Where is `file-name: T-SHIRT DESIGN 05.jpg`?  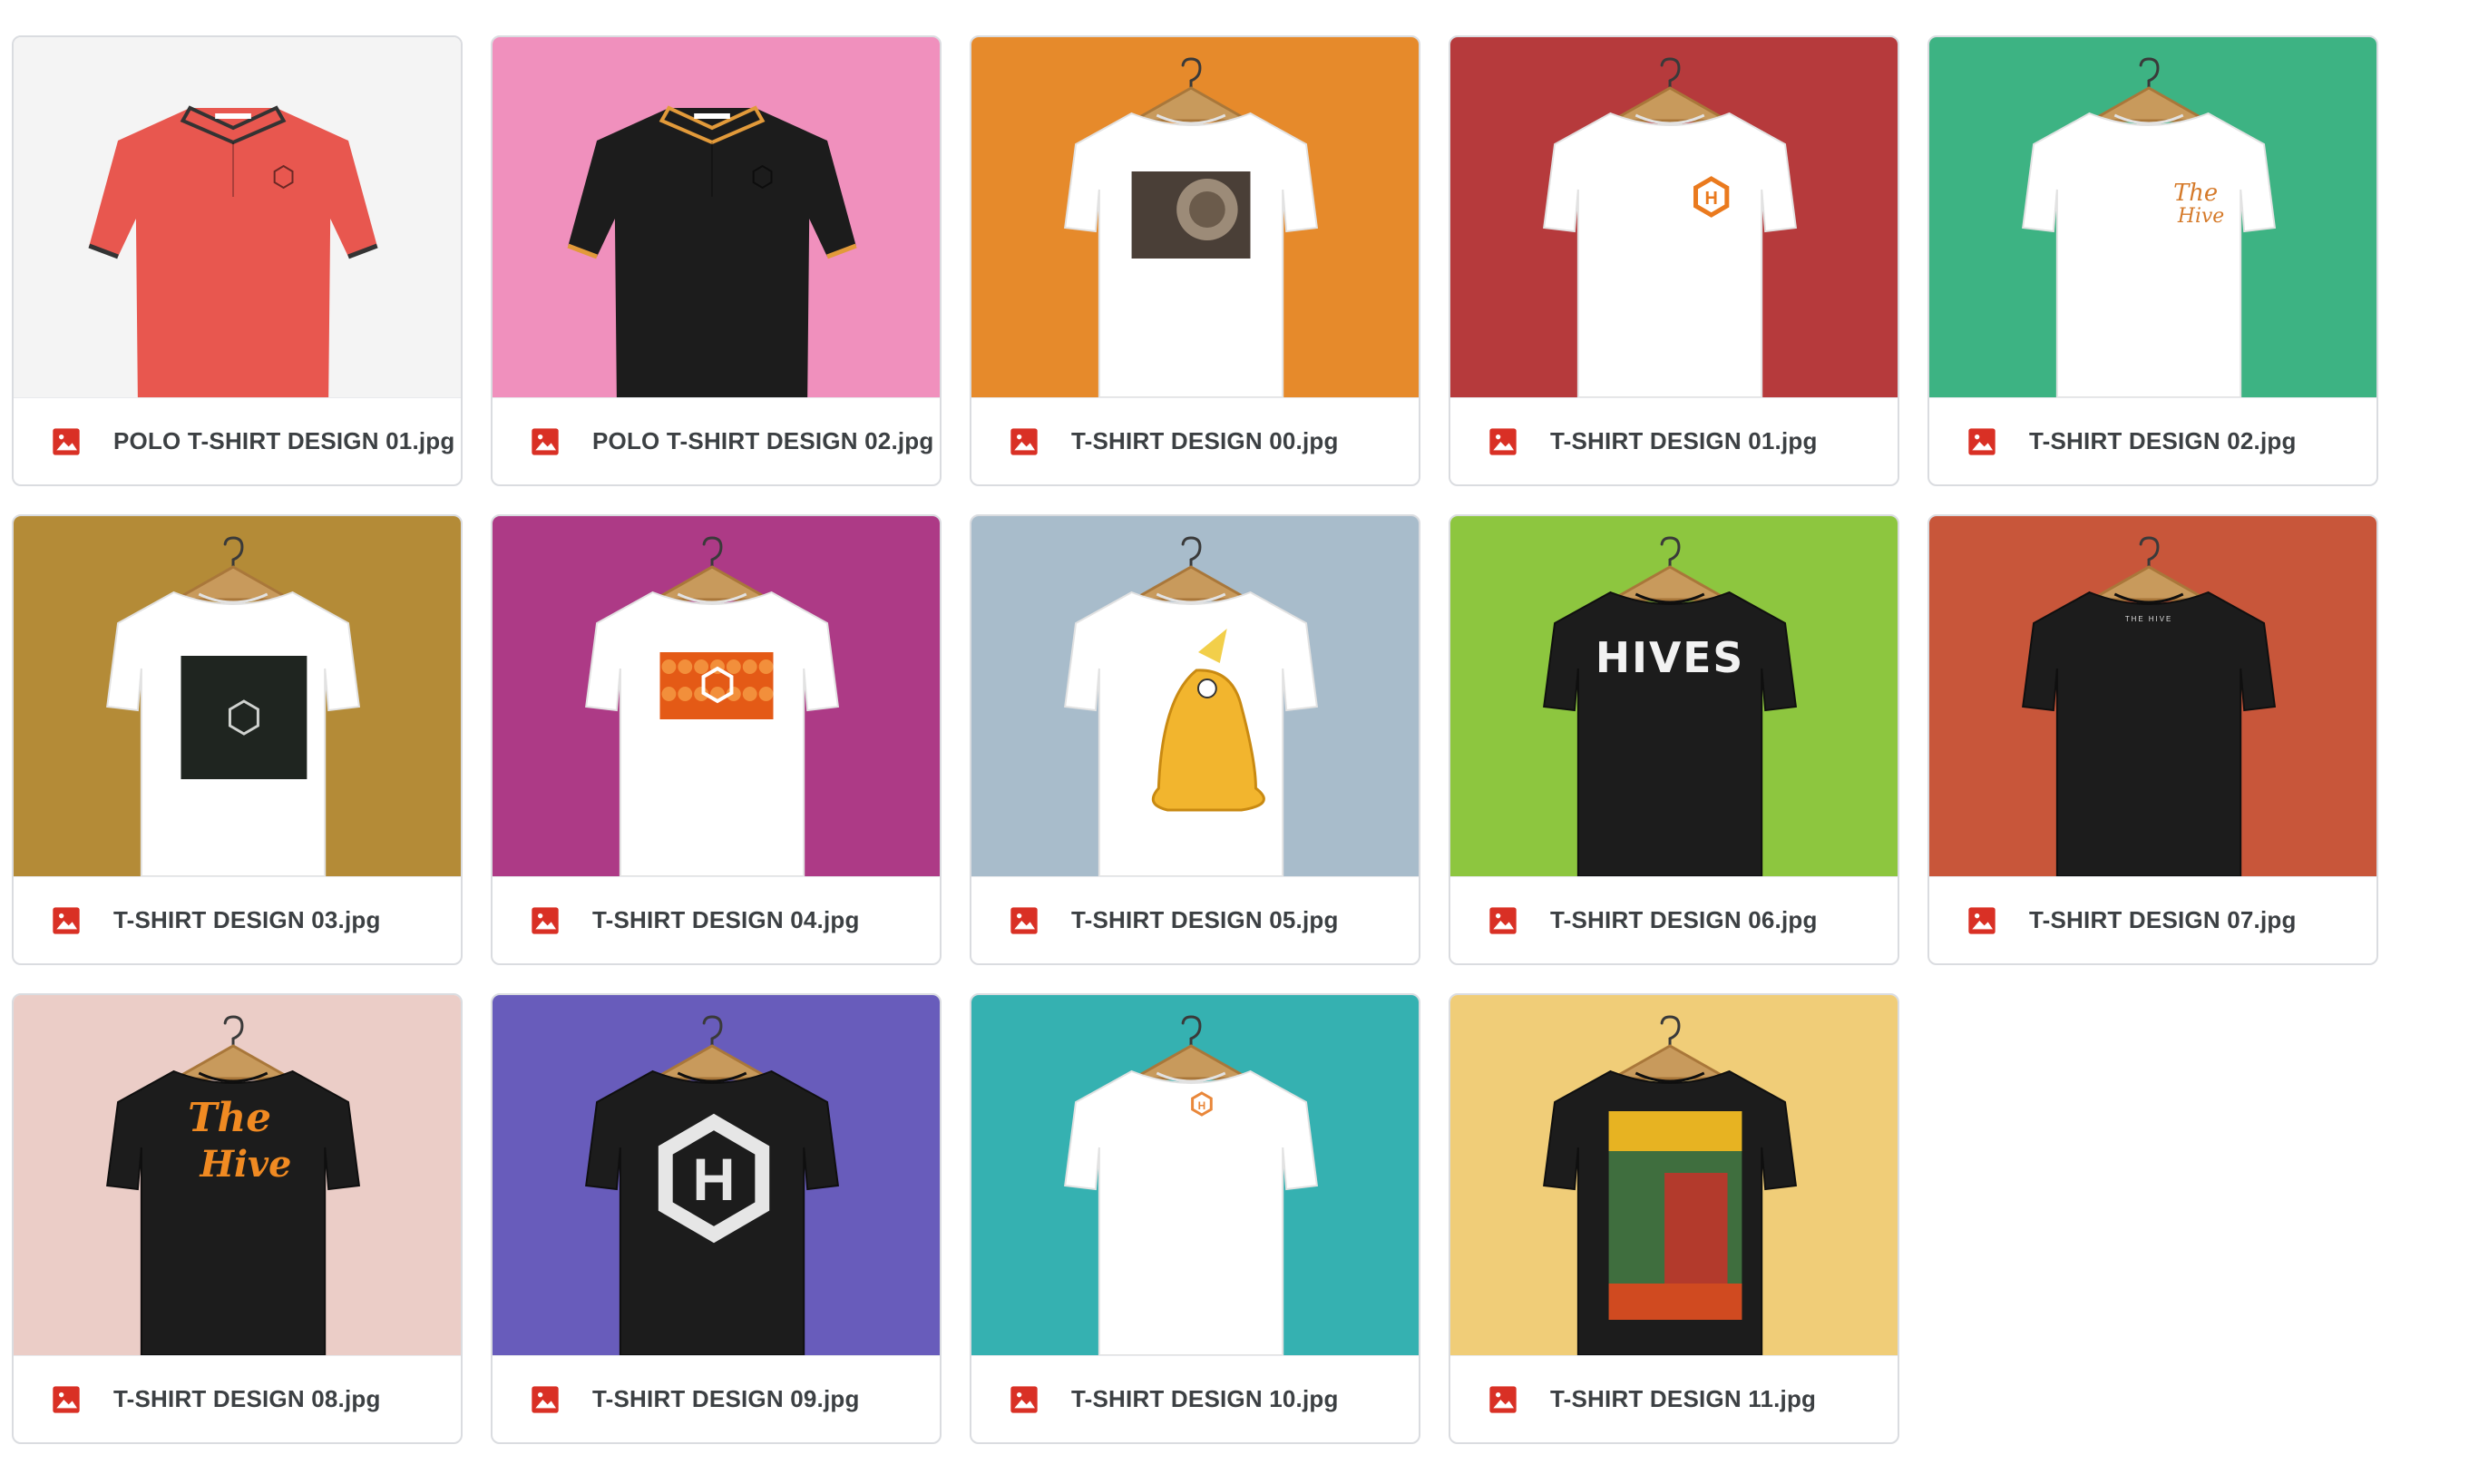
file-name: T-SHIRT DESIGN 05.jpg is located at coordinates (1205, 919).